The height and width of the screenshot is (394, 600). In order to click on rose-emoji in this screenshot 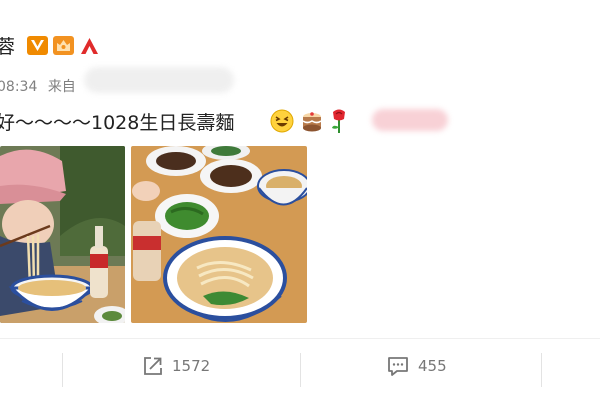, I will do `click(338, 121)`.